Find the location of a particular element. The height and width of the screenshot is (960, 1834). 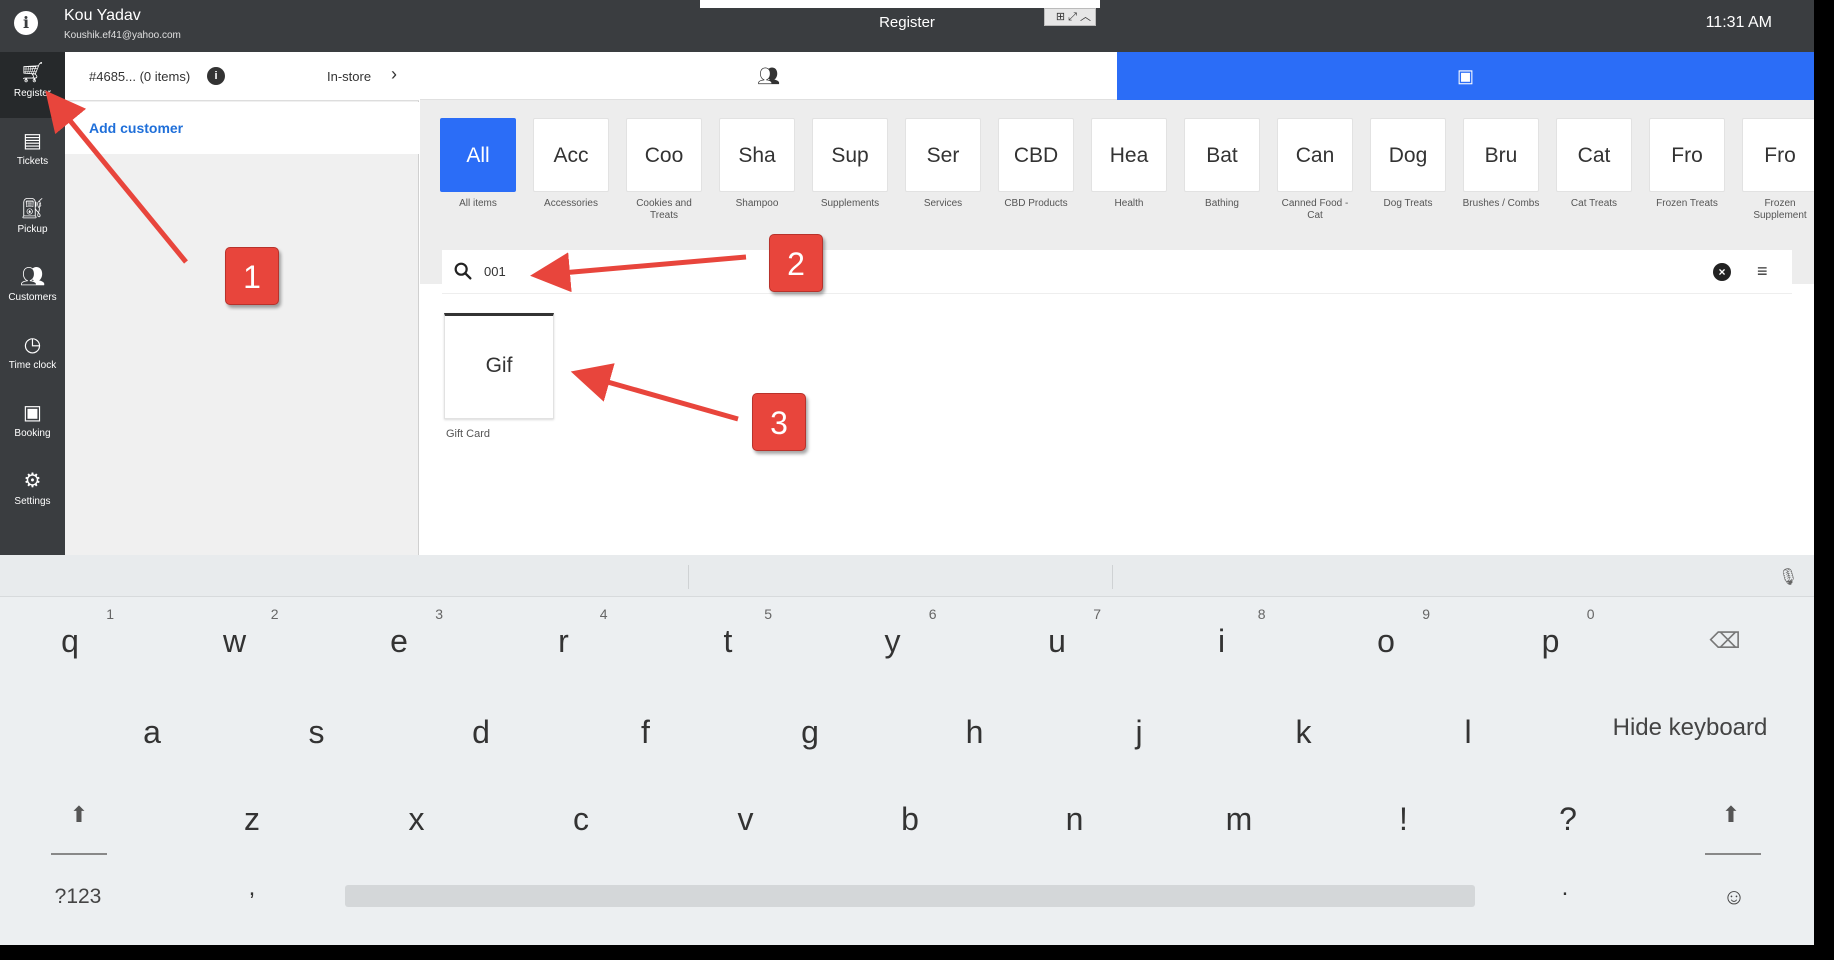

category-item: Coo Cookies and Treats is located at coordinates (666, 170).